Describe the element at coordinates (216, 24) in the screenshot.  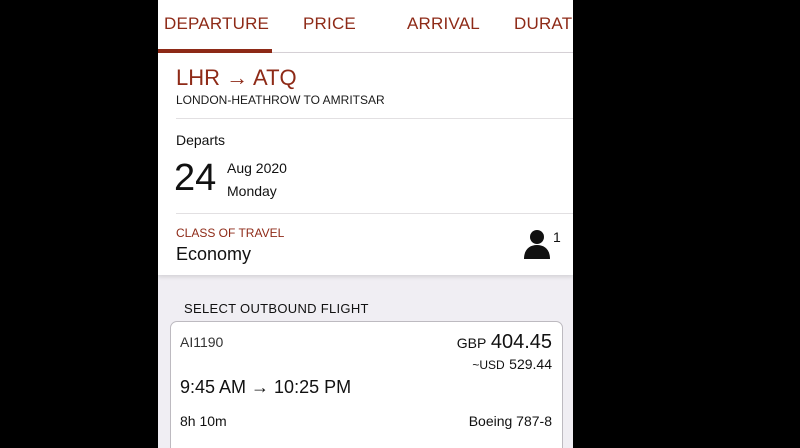
I see `tab-departure: DEPARTURE` at that location.